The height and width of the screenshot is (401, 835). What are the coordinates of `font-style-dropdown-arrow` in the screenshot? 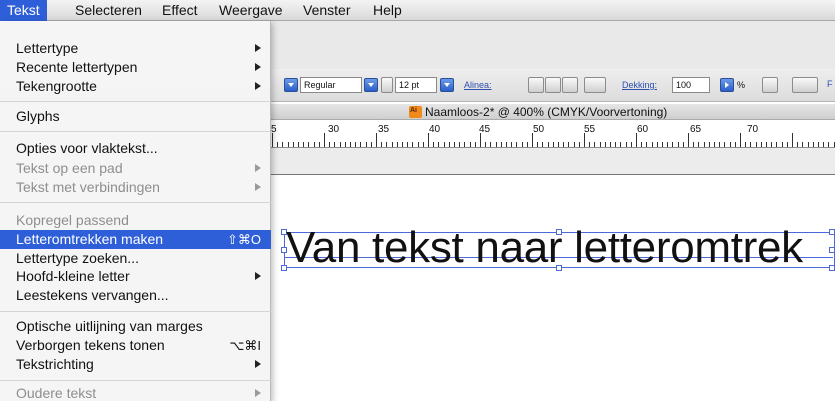 It's located at (371, 85).